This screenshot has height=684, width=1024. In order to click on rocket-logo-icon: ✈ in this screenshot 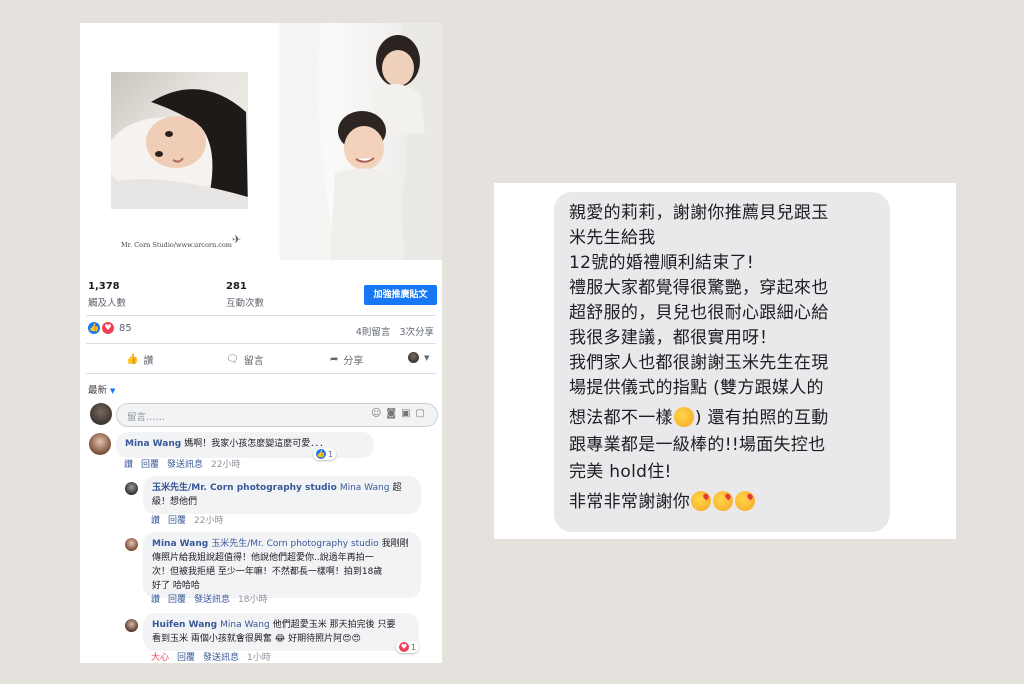, I will do `click(237, 239)`.